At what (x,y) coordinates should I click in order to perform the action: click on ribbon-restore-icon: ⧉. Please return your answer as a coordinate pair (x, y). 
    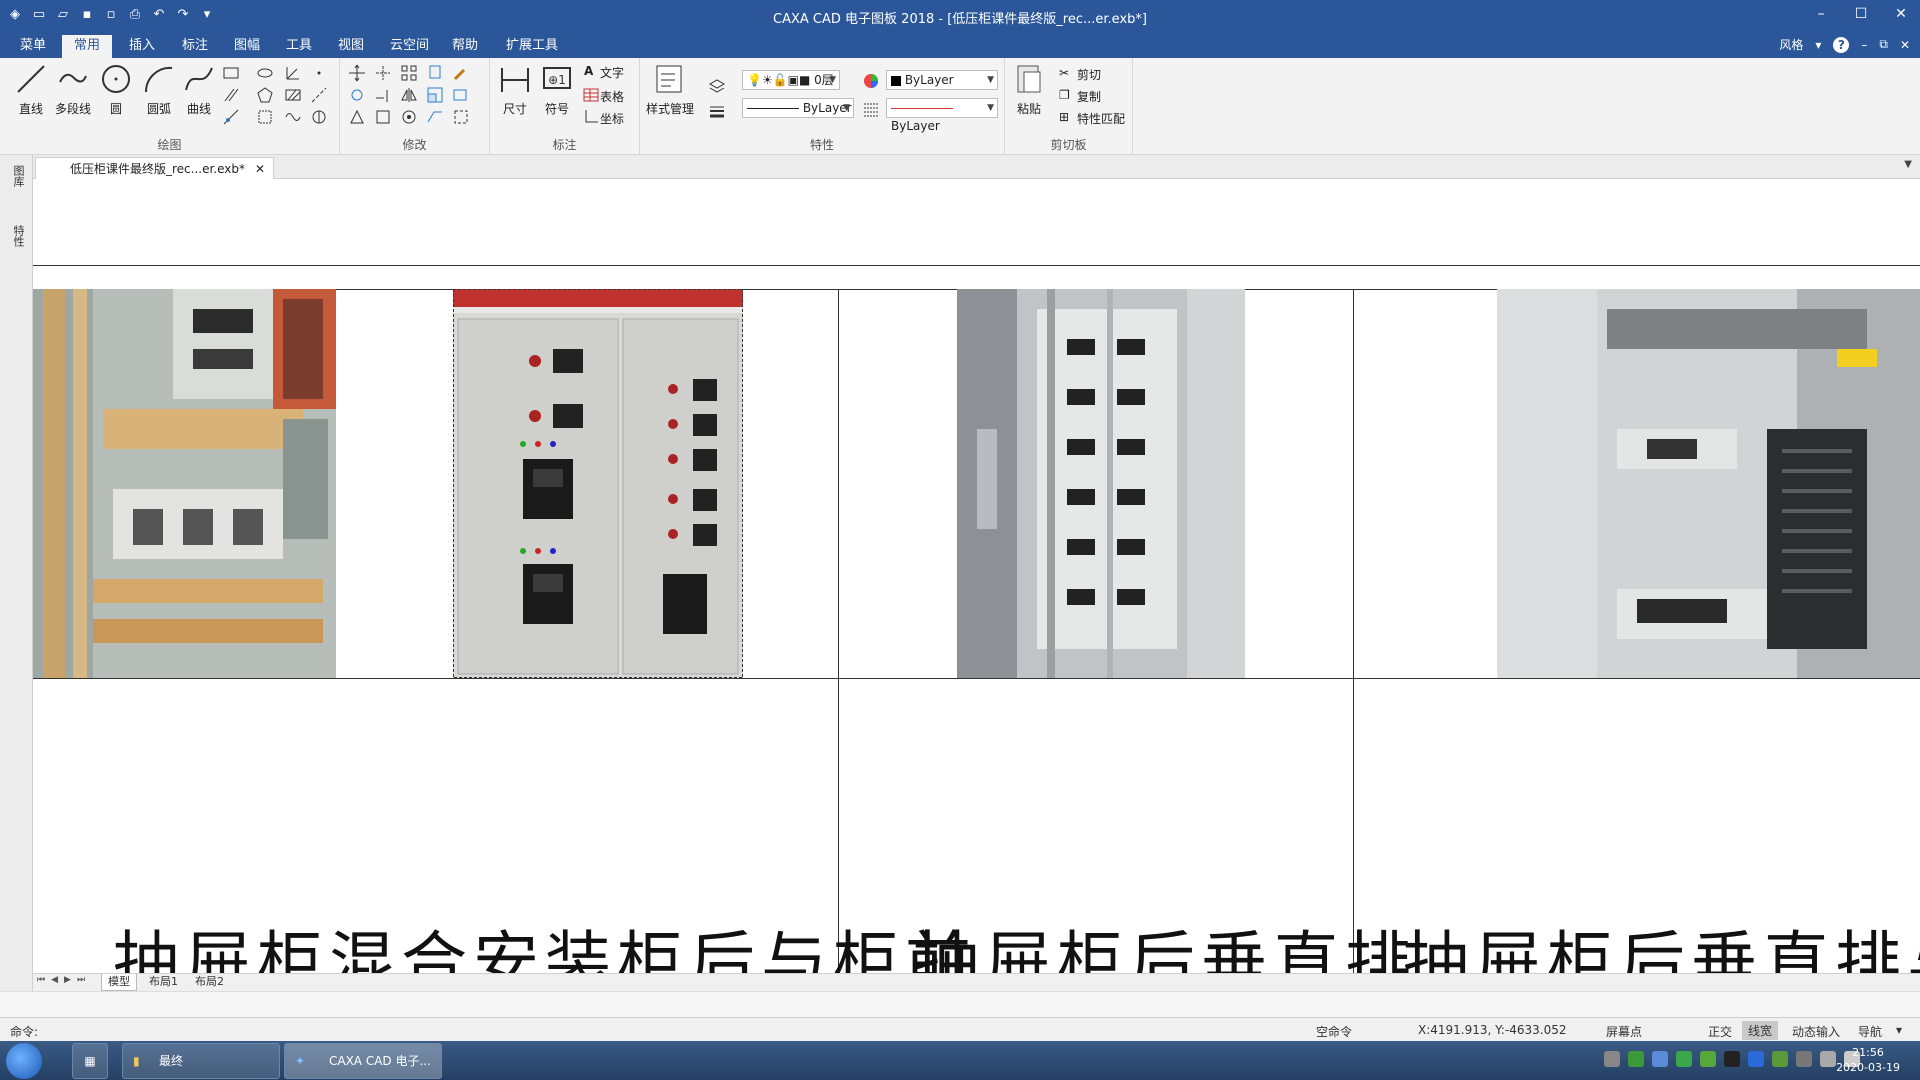
    Looking at the image, I should click on (1883, 44).